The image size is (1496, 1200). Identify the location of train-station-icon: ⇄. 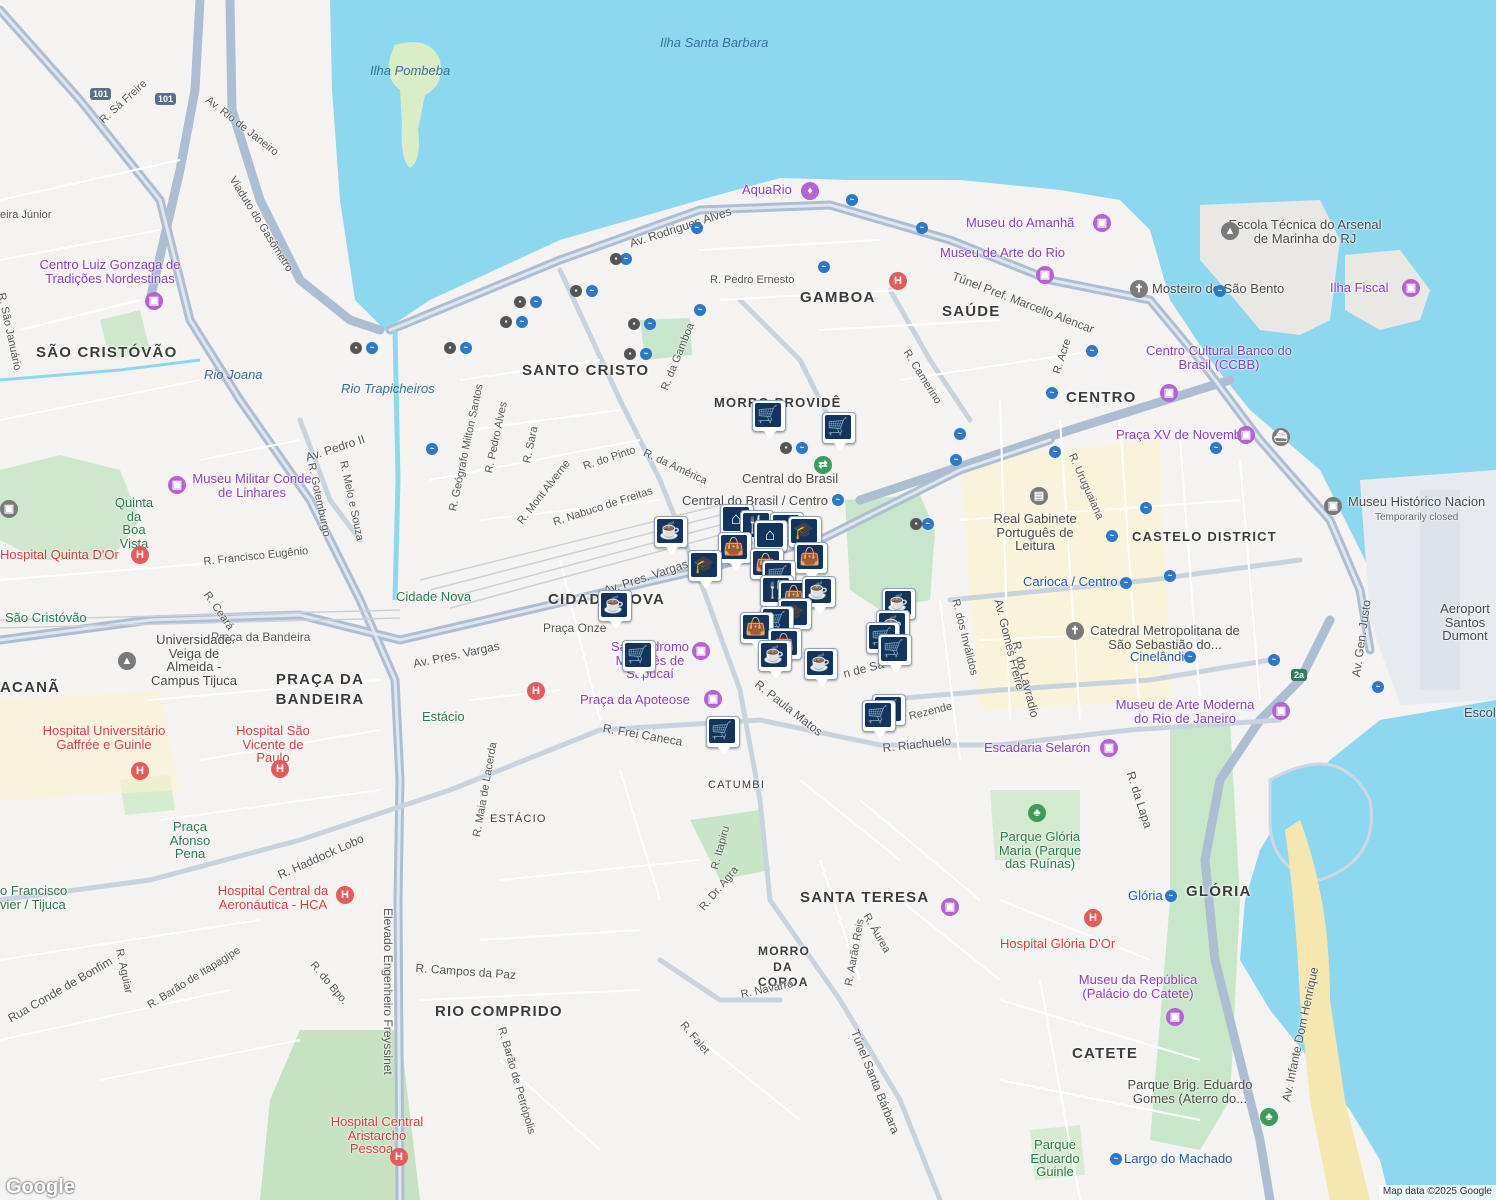
(823, 465).